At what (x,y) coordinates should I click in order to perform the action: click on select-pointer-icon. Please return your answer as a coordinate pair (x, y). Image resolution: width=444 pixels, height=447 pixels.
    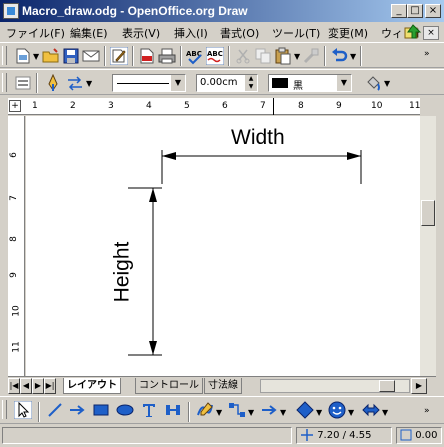
    Looking at the image, I should click on (23, 410).